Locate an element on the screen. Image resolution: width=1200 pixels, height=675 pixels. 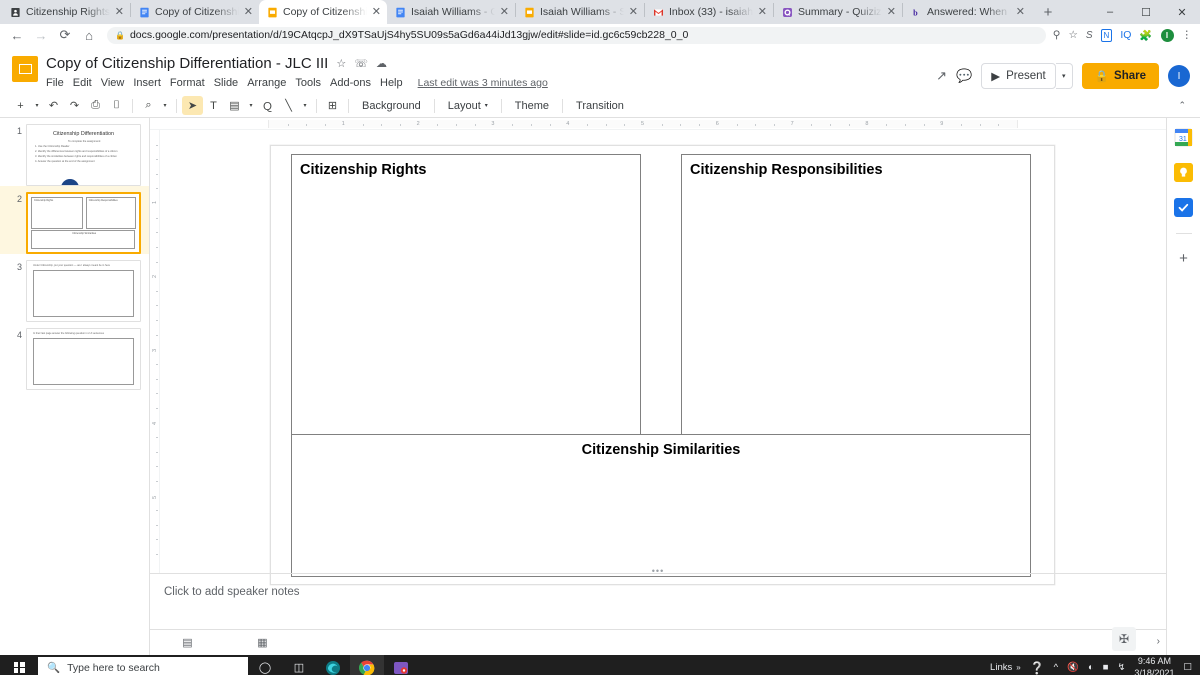
question-circle-icon: ❔ is located at coordinates (1037, 668).